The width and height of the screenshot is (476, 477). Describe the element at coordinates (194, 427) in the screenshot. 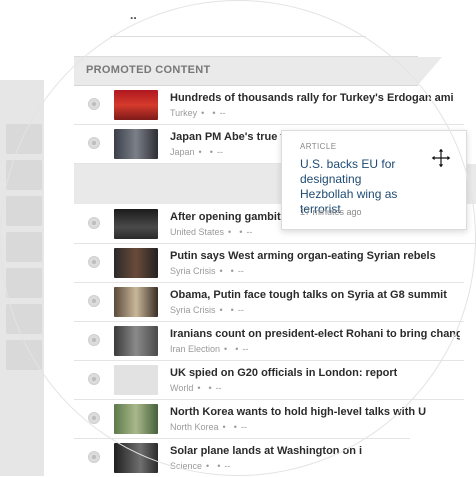

I see `category: North Korea` at that location.